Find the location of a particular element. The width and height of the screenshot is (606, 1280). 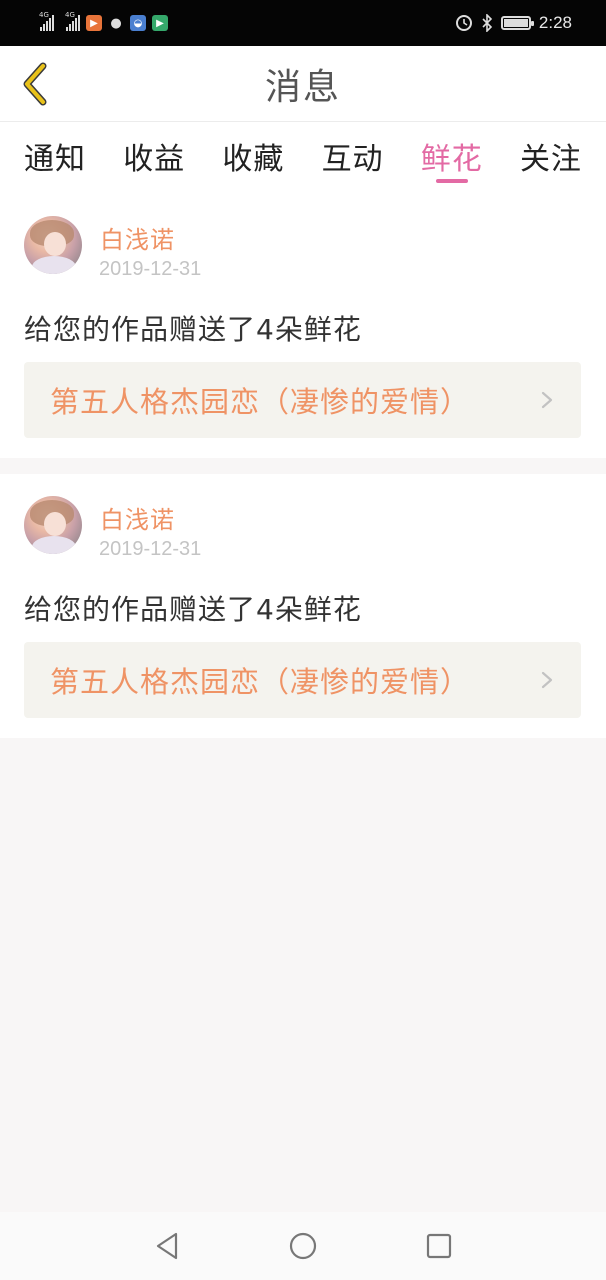

play-store-icon: ▶ is located at coordinates (160, 23).